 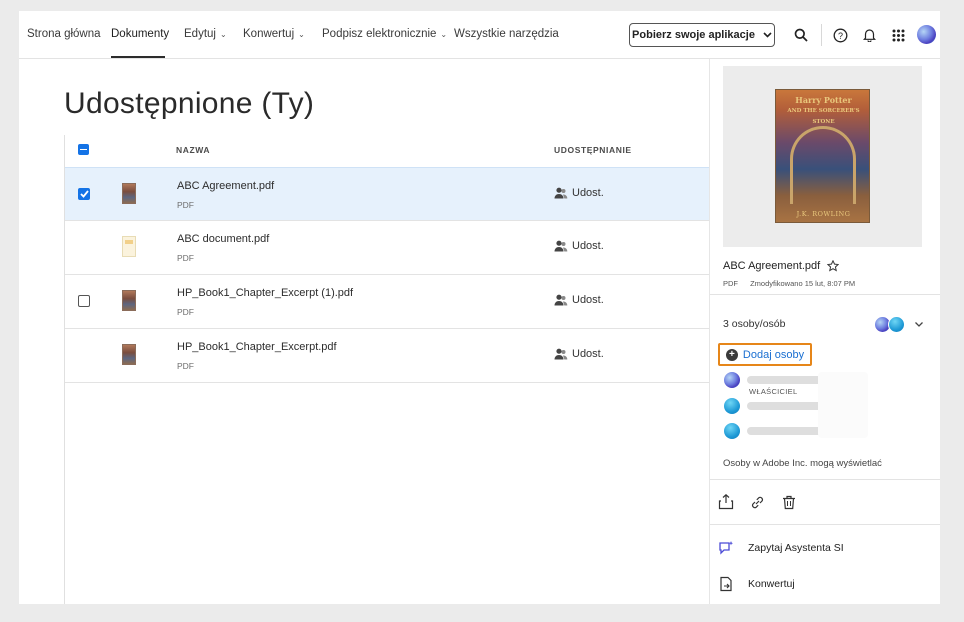 I want to click on panel-file-name: ABC Agreement.pdf, so click(x=781, y=266).